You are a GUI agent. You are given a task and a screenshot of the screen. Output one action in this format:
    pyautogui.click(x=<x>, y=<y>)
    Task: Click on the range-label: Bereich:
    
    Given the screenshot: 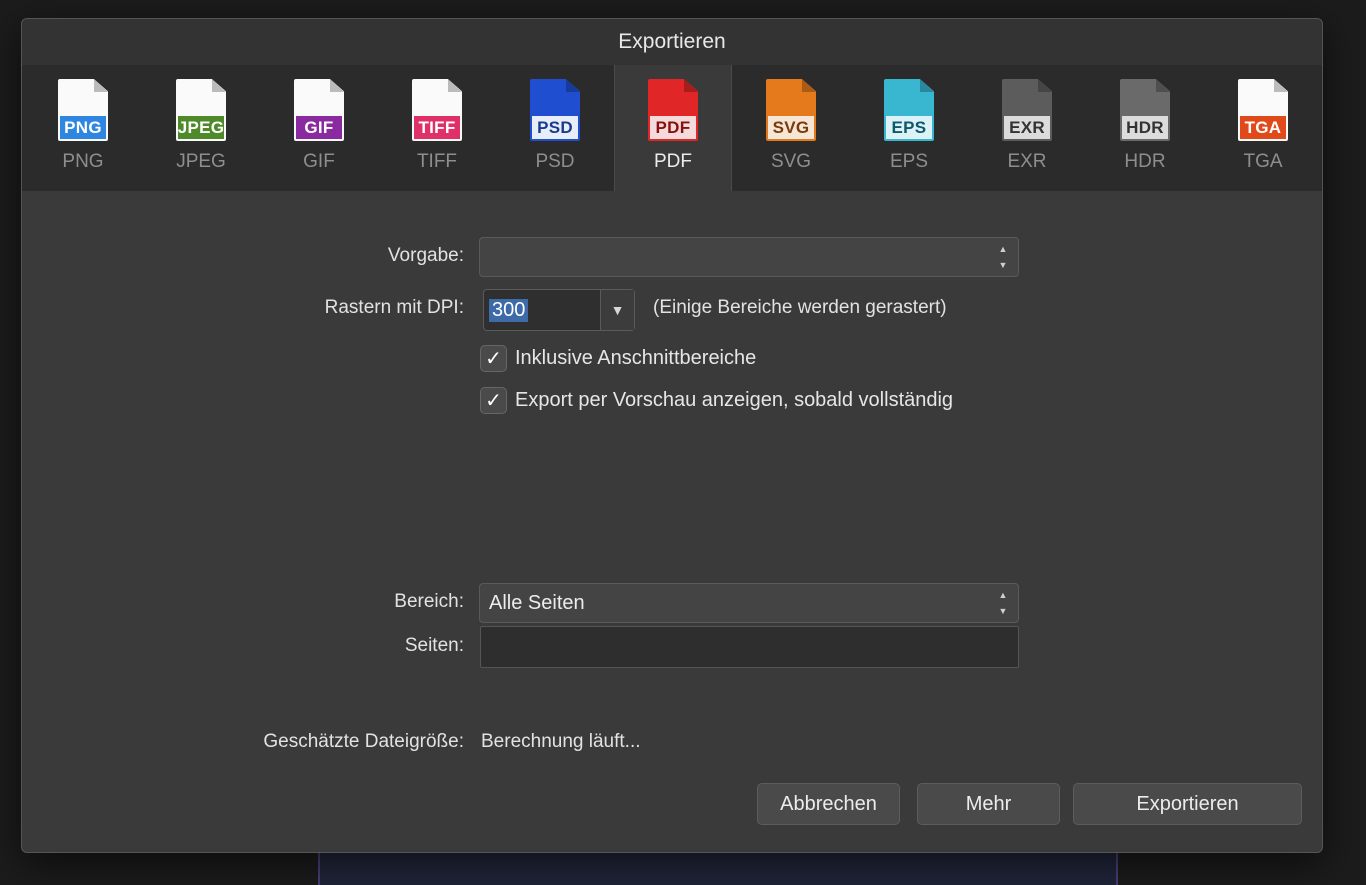 What is the action you would take?
    pyautogui.click(x=429, y=601)
    